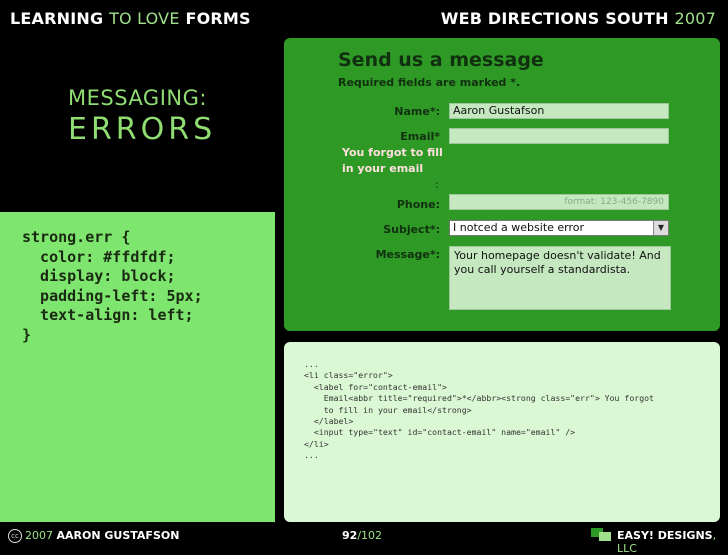 Image resolution: width=728 pixels, height=555 pixels. What do you see at coordinates (142, 129) in the screenshot?
I see `slide-heading: ERRORS` at bounding box center [142, 129].